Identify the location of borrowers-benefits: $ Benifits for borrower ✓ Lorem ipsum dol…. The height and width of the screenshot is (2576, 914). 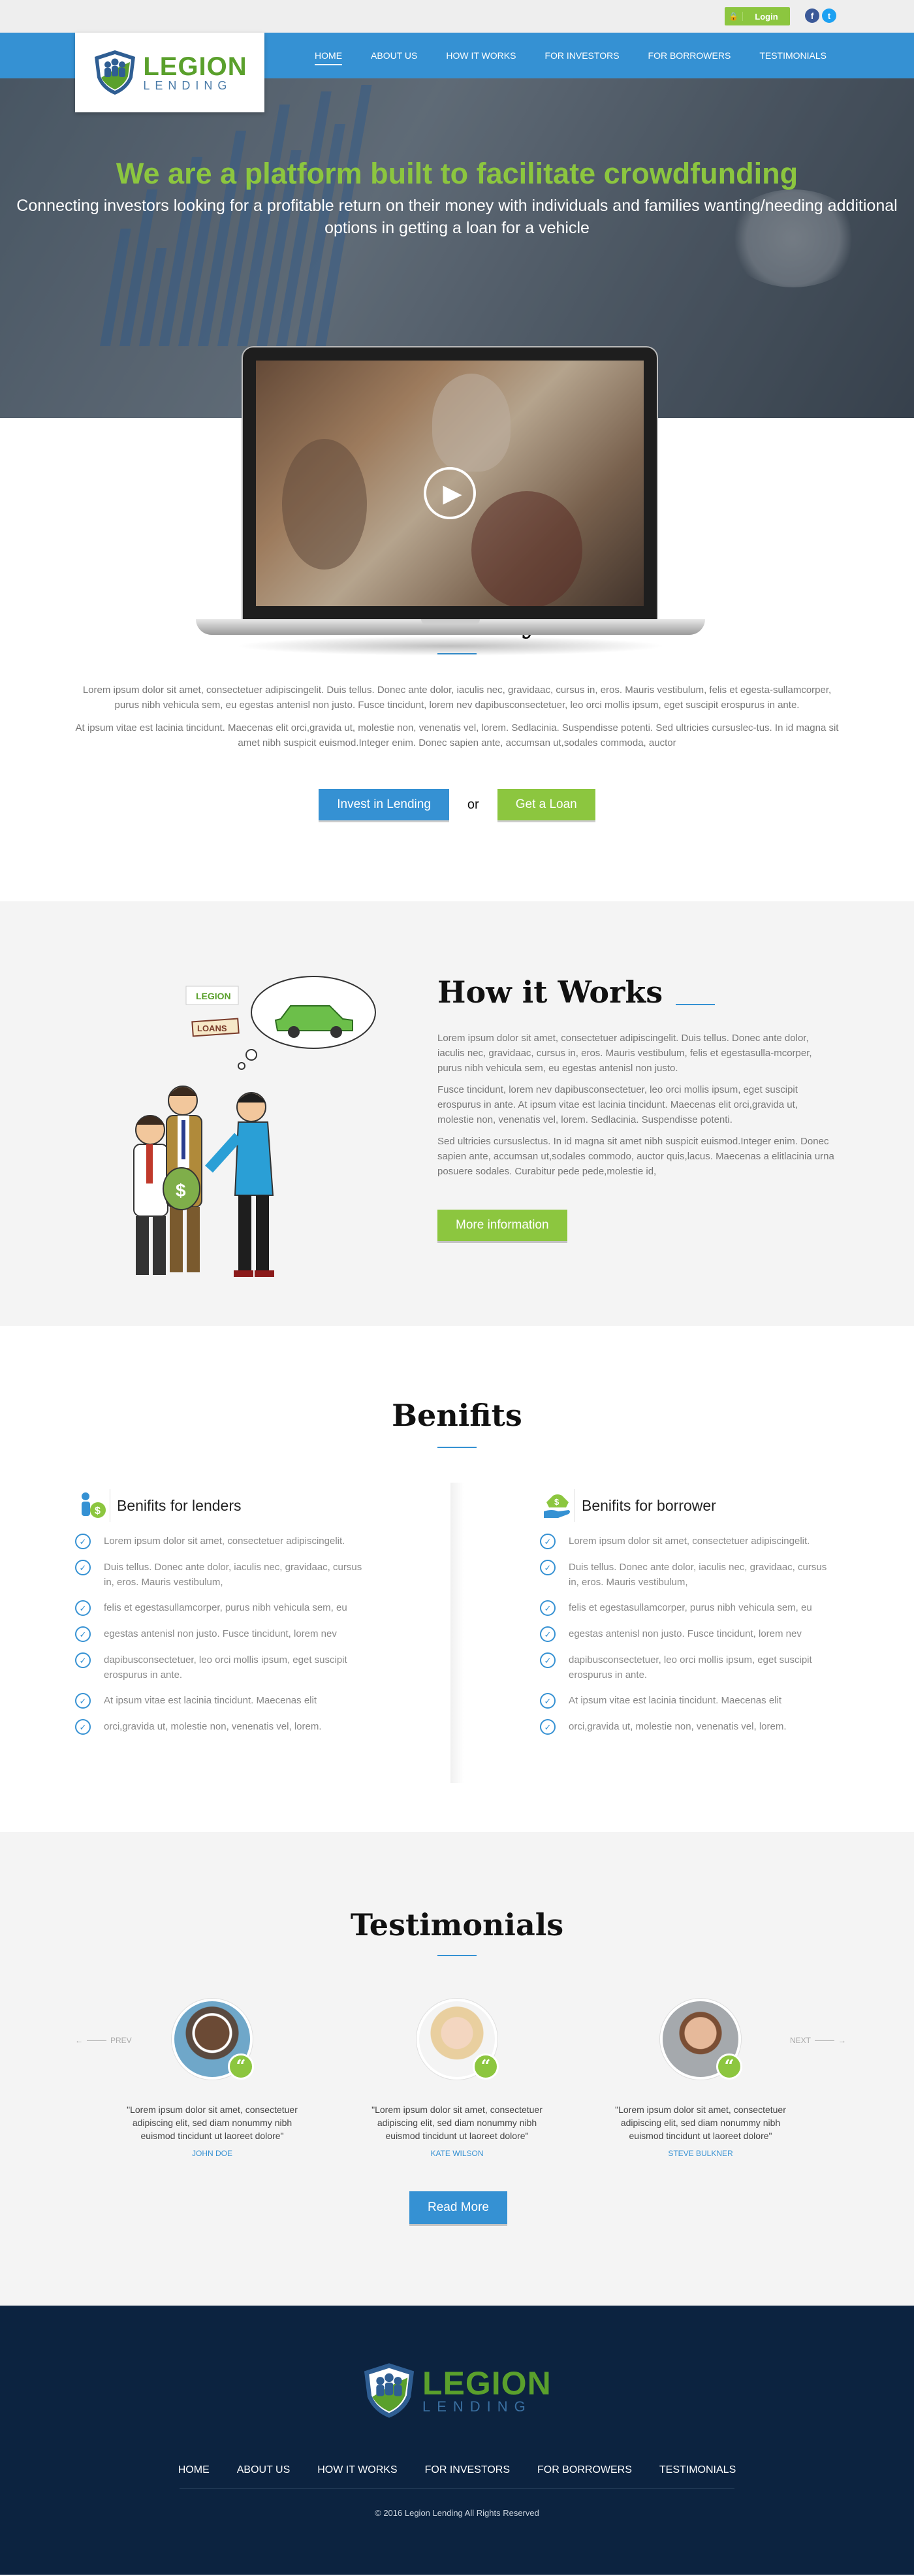
(709, 1617).